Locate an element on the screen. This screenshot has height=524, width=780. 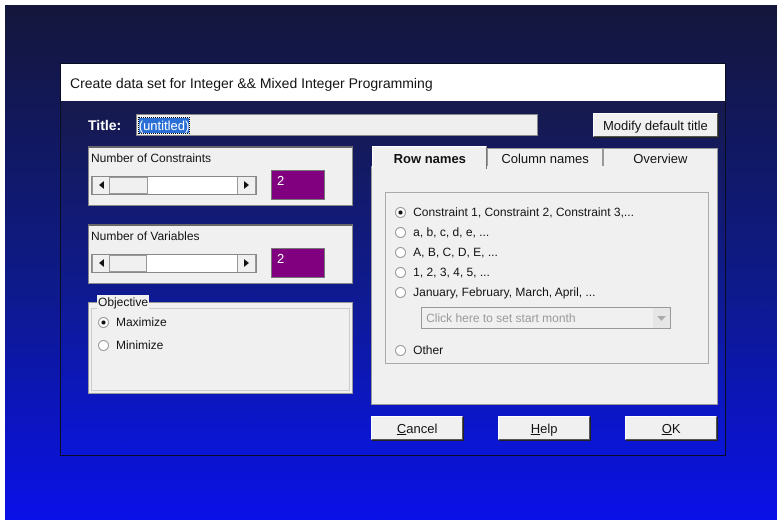
dialog-button: Cancel is located at coordinates (417, 428).